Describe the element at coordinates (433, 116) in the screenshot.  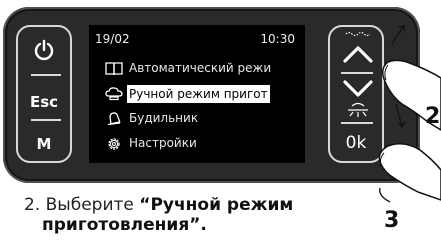
I see `step-number-2: 2` at that location.